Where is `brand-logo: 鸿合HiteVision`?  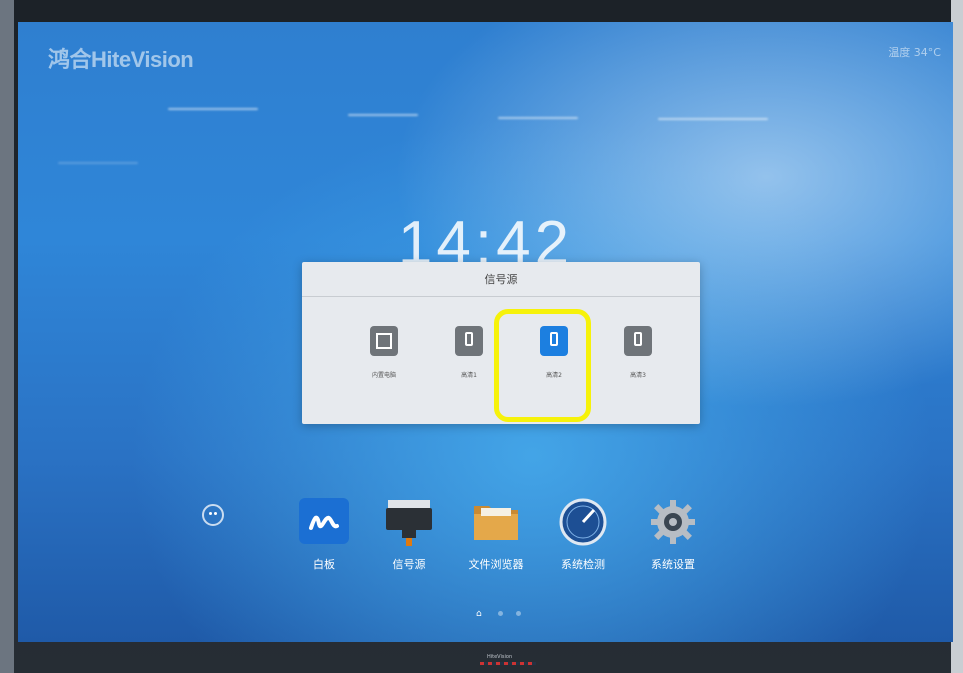 brand-logo: 鸿合HiteVision is located at coordinates (121, 58).